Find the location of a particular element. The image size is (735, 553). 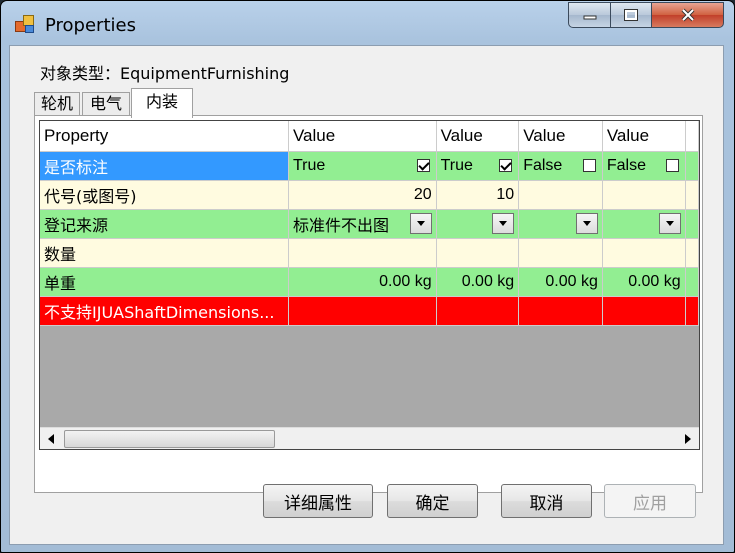

unsupported-overflow is located at coordinates (692, 311).